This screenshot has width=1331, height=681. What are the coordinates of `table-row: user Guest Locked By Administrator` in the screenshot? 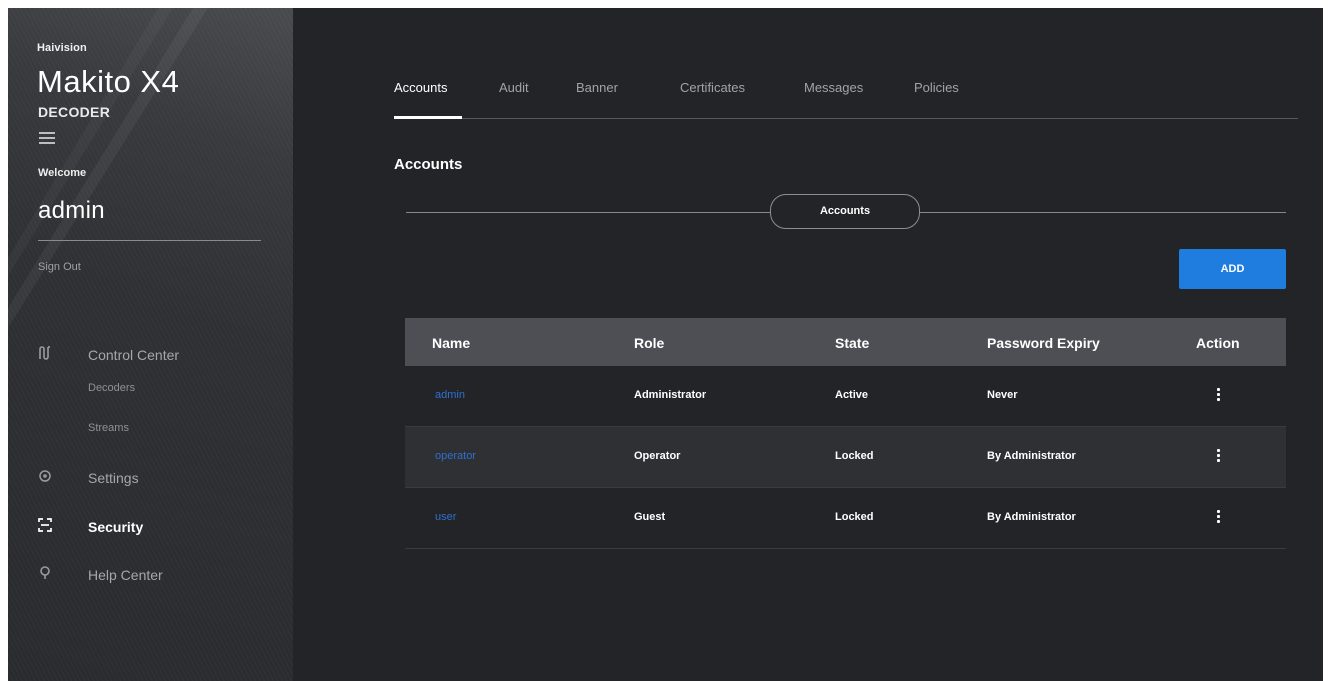 It's located at (845, 518).